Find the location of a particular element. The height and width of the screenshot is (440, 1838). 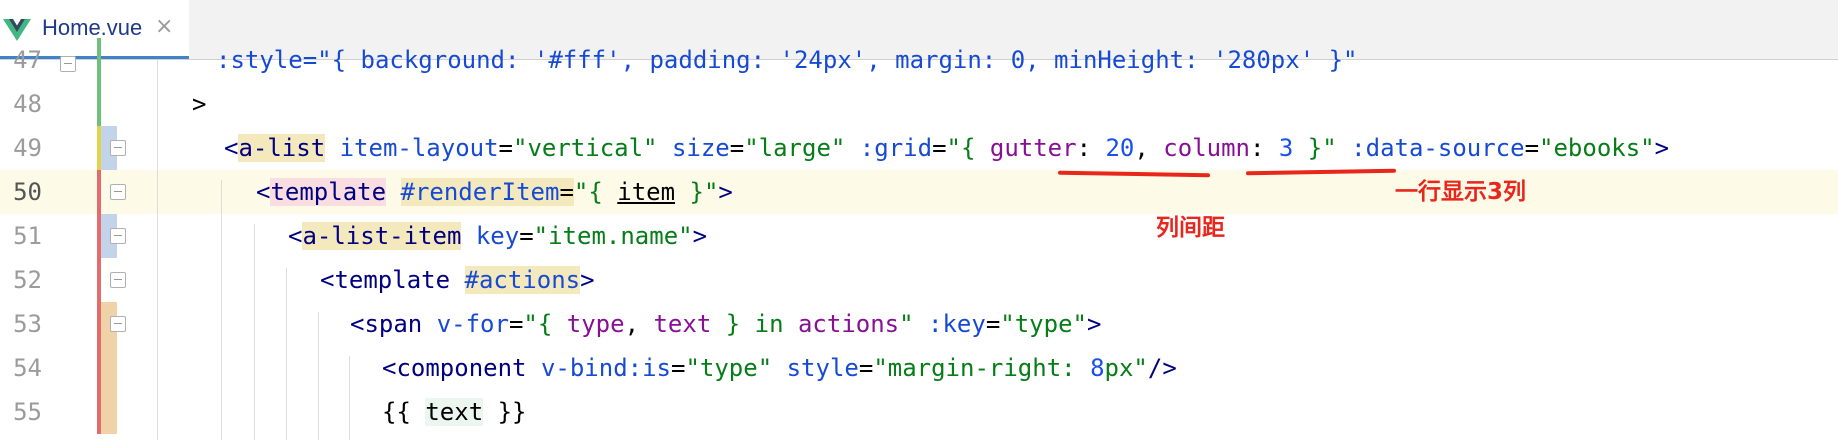

line-number: 54 is located at coordinates (27, 368).